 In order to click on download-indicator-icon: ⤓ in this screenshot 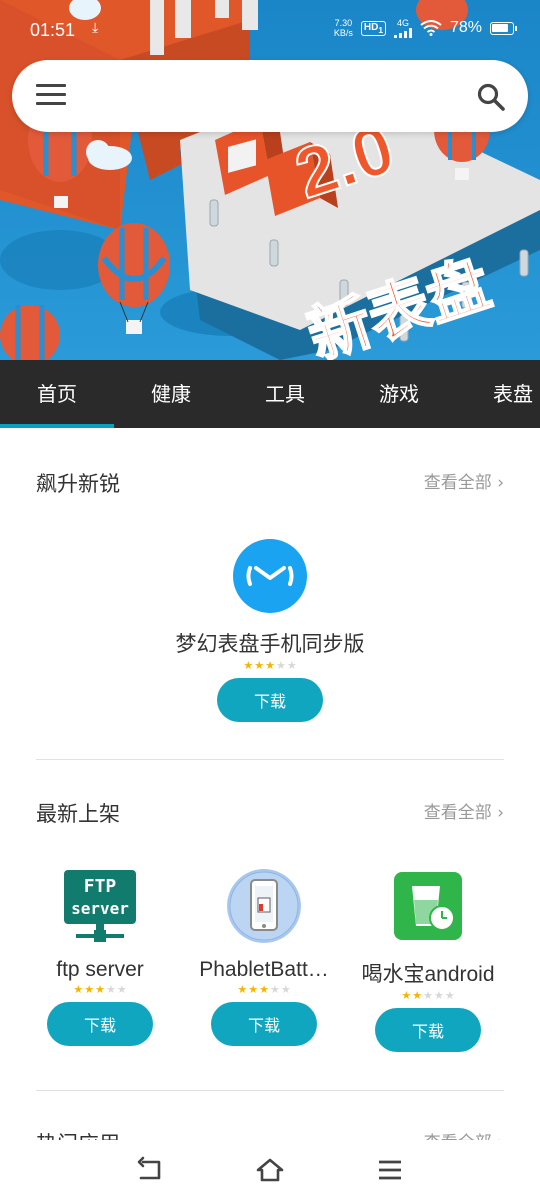, I will do `click(95, 28)`.